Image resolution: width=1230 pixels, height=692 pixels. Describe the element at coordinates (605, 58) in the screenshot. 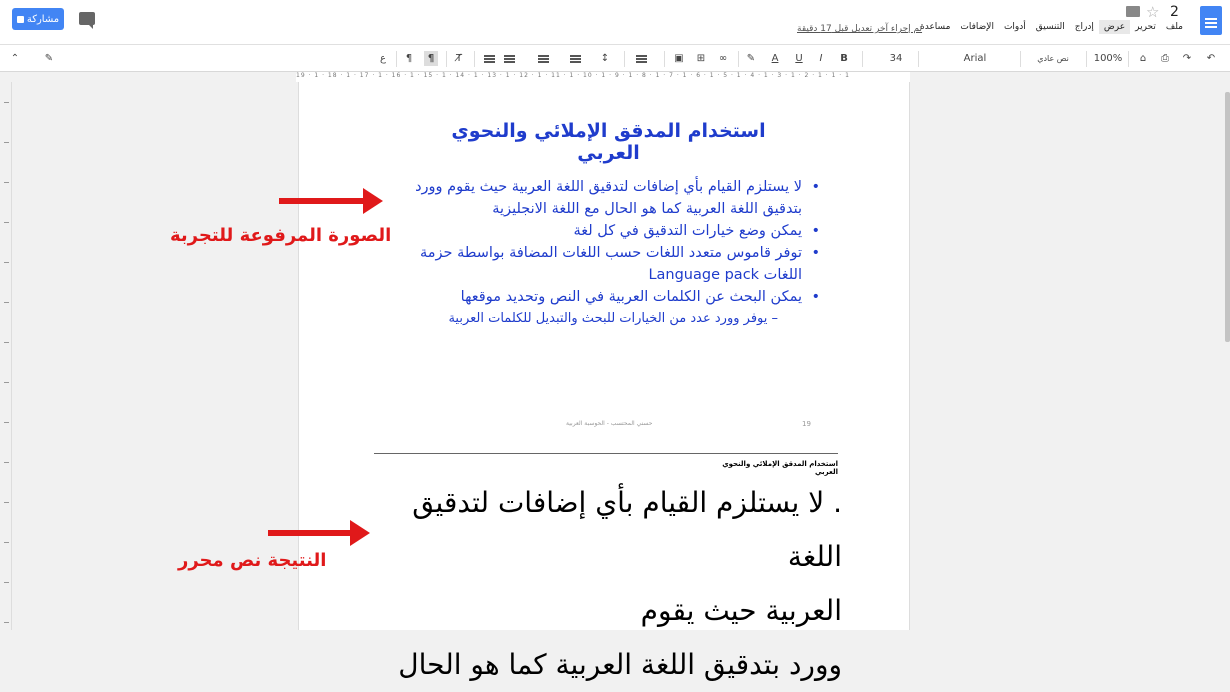

I see `line-spacing-icon: ↕` at that location.